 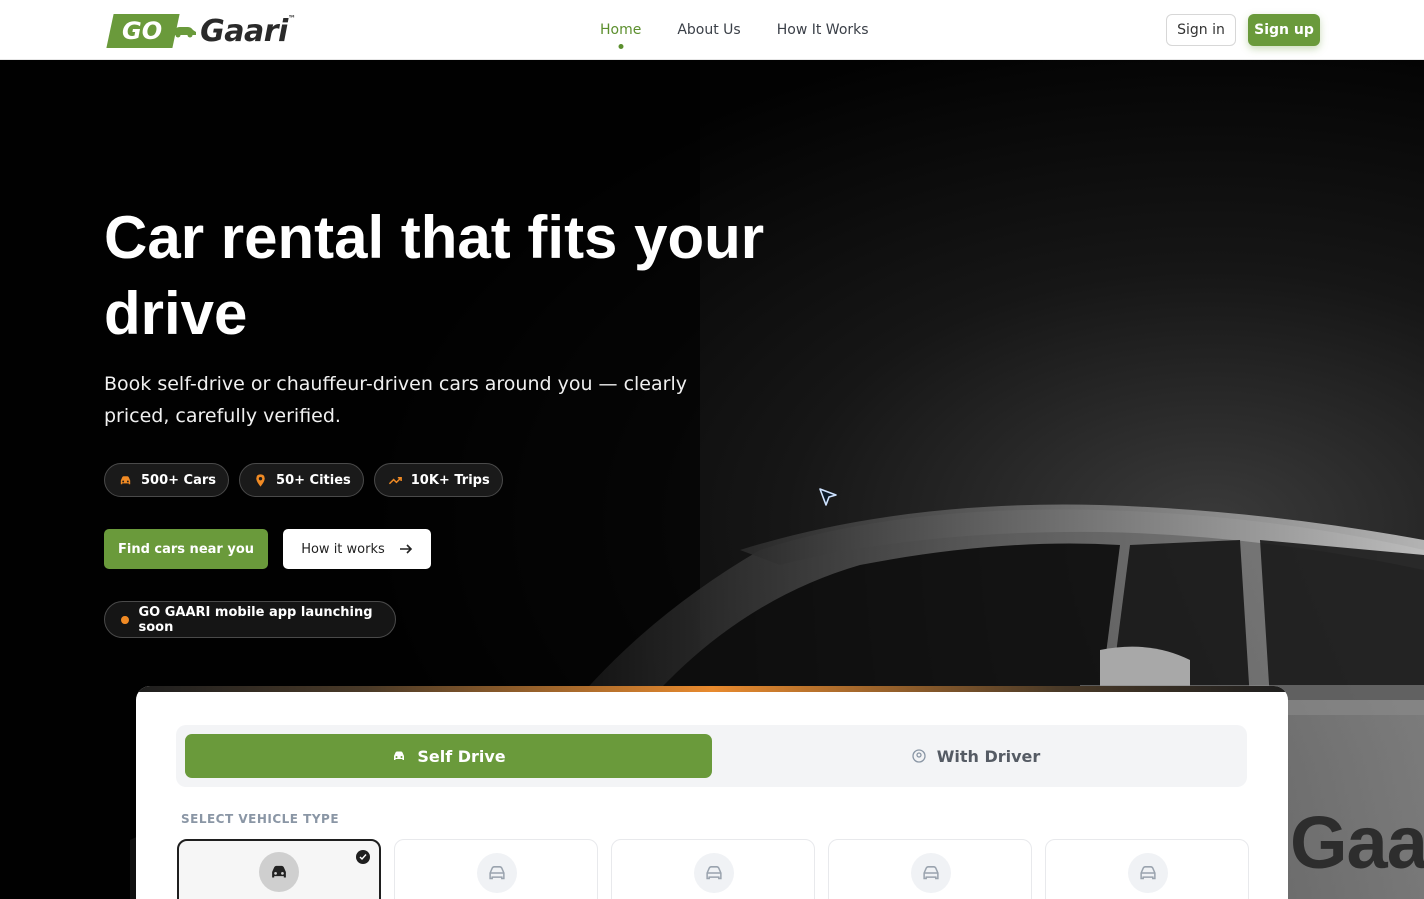 I want to click on arrow-right-icon, so click(x=405, y=549).